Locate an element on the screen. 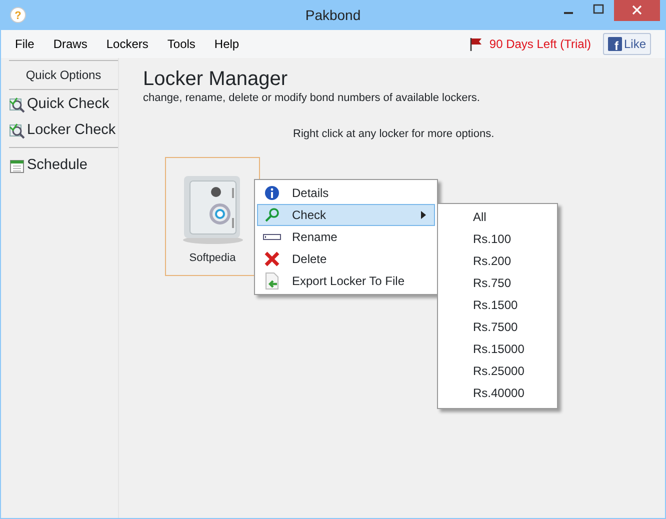  export-icon is located at coordinates (272, 281).